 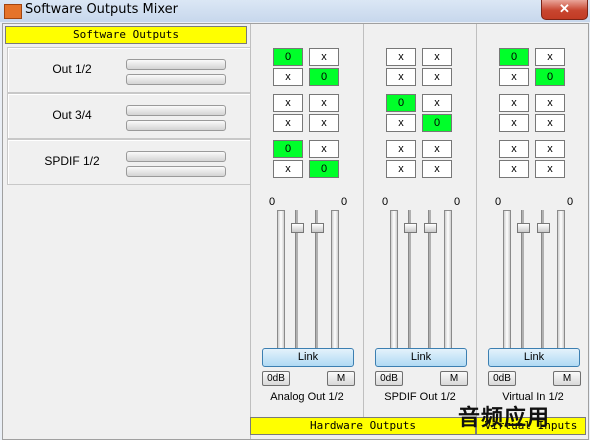 I want to click on software-output-row-spdif-1-2: SPDIF 1/2, so click(x=129, y=162).